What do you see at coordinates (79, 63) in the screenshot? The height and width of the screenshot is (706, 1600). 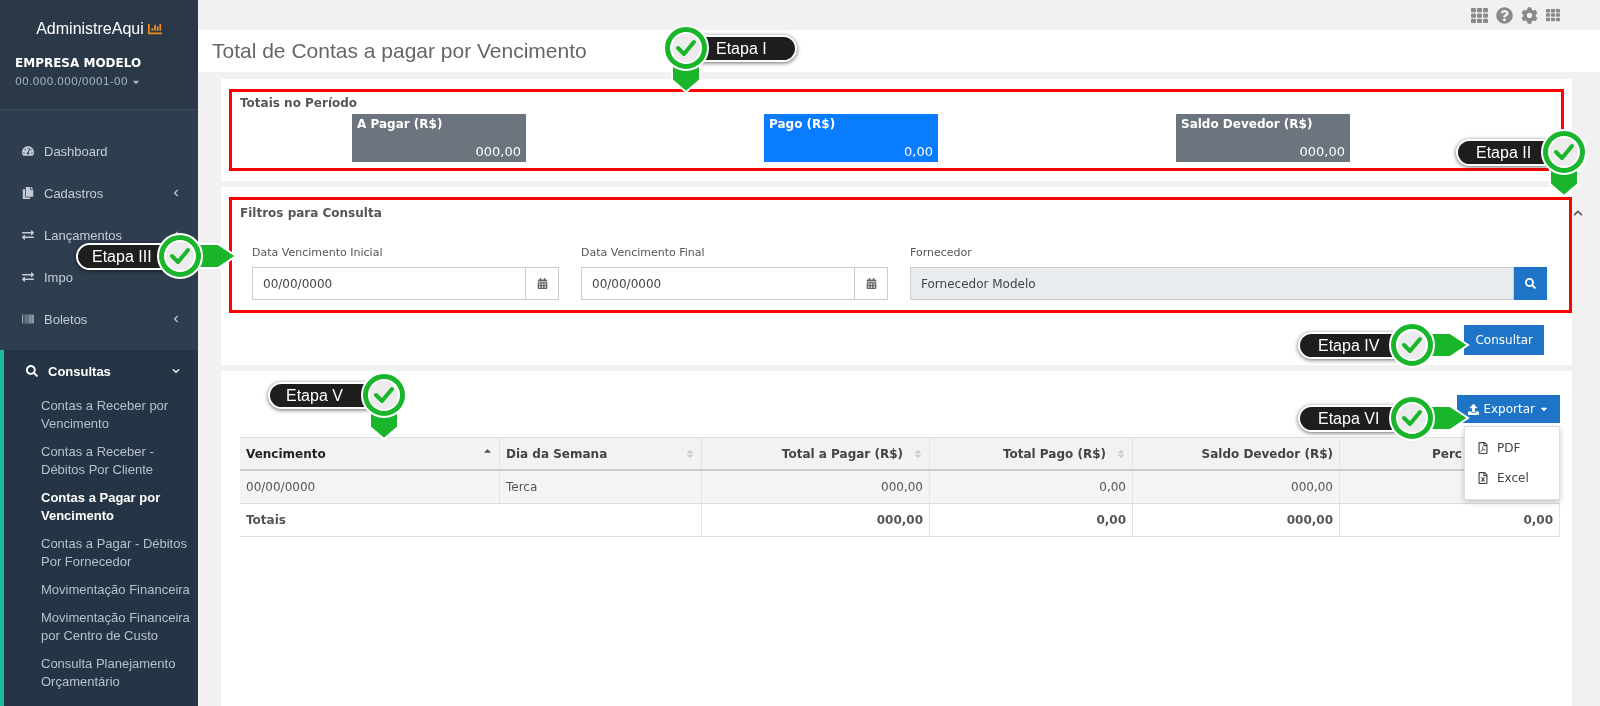 I see `company-name: EMPRESA MODELO` at bounding box center [79, 63].